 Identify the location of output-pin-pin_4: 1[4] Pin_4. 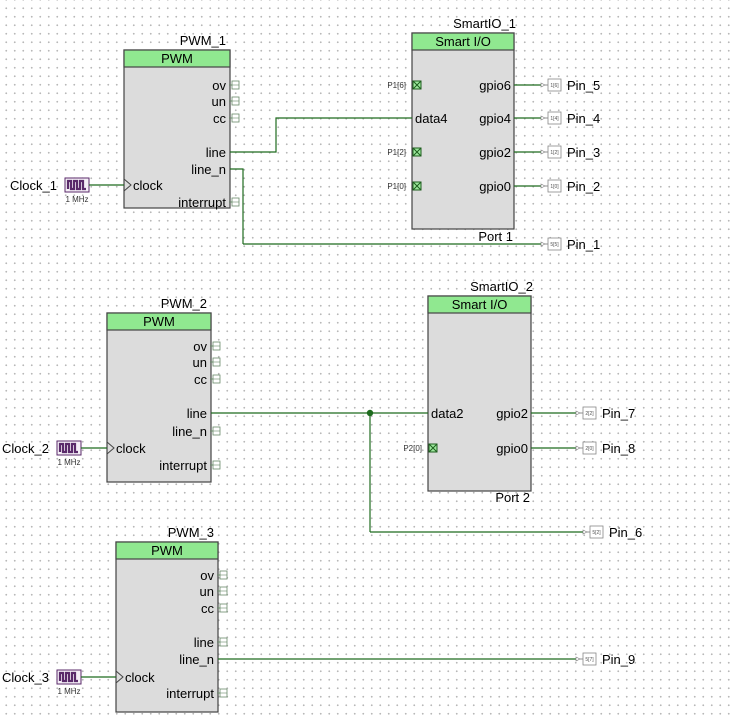
(570, 118).